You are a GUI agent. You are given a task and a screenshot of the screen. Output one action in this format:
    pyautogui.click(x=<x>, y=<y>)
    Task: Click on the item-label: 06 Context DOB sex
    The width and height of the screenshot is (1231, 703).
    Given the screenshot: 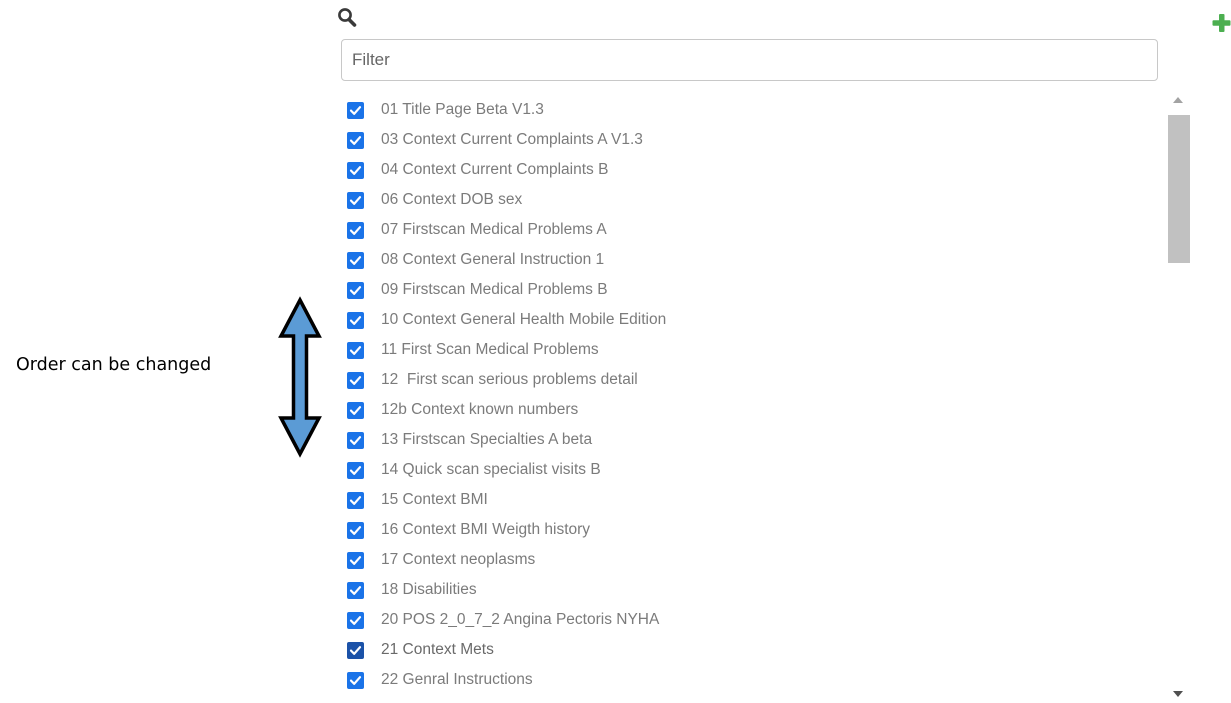 What is the action you would take?
    pyautogui.click(x=452, y=199)
    